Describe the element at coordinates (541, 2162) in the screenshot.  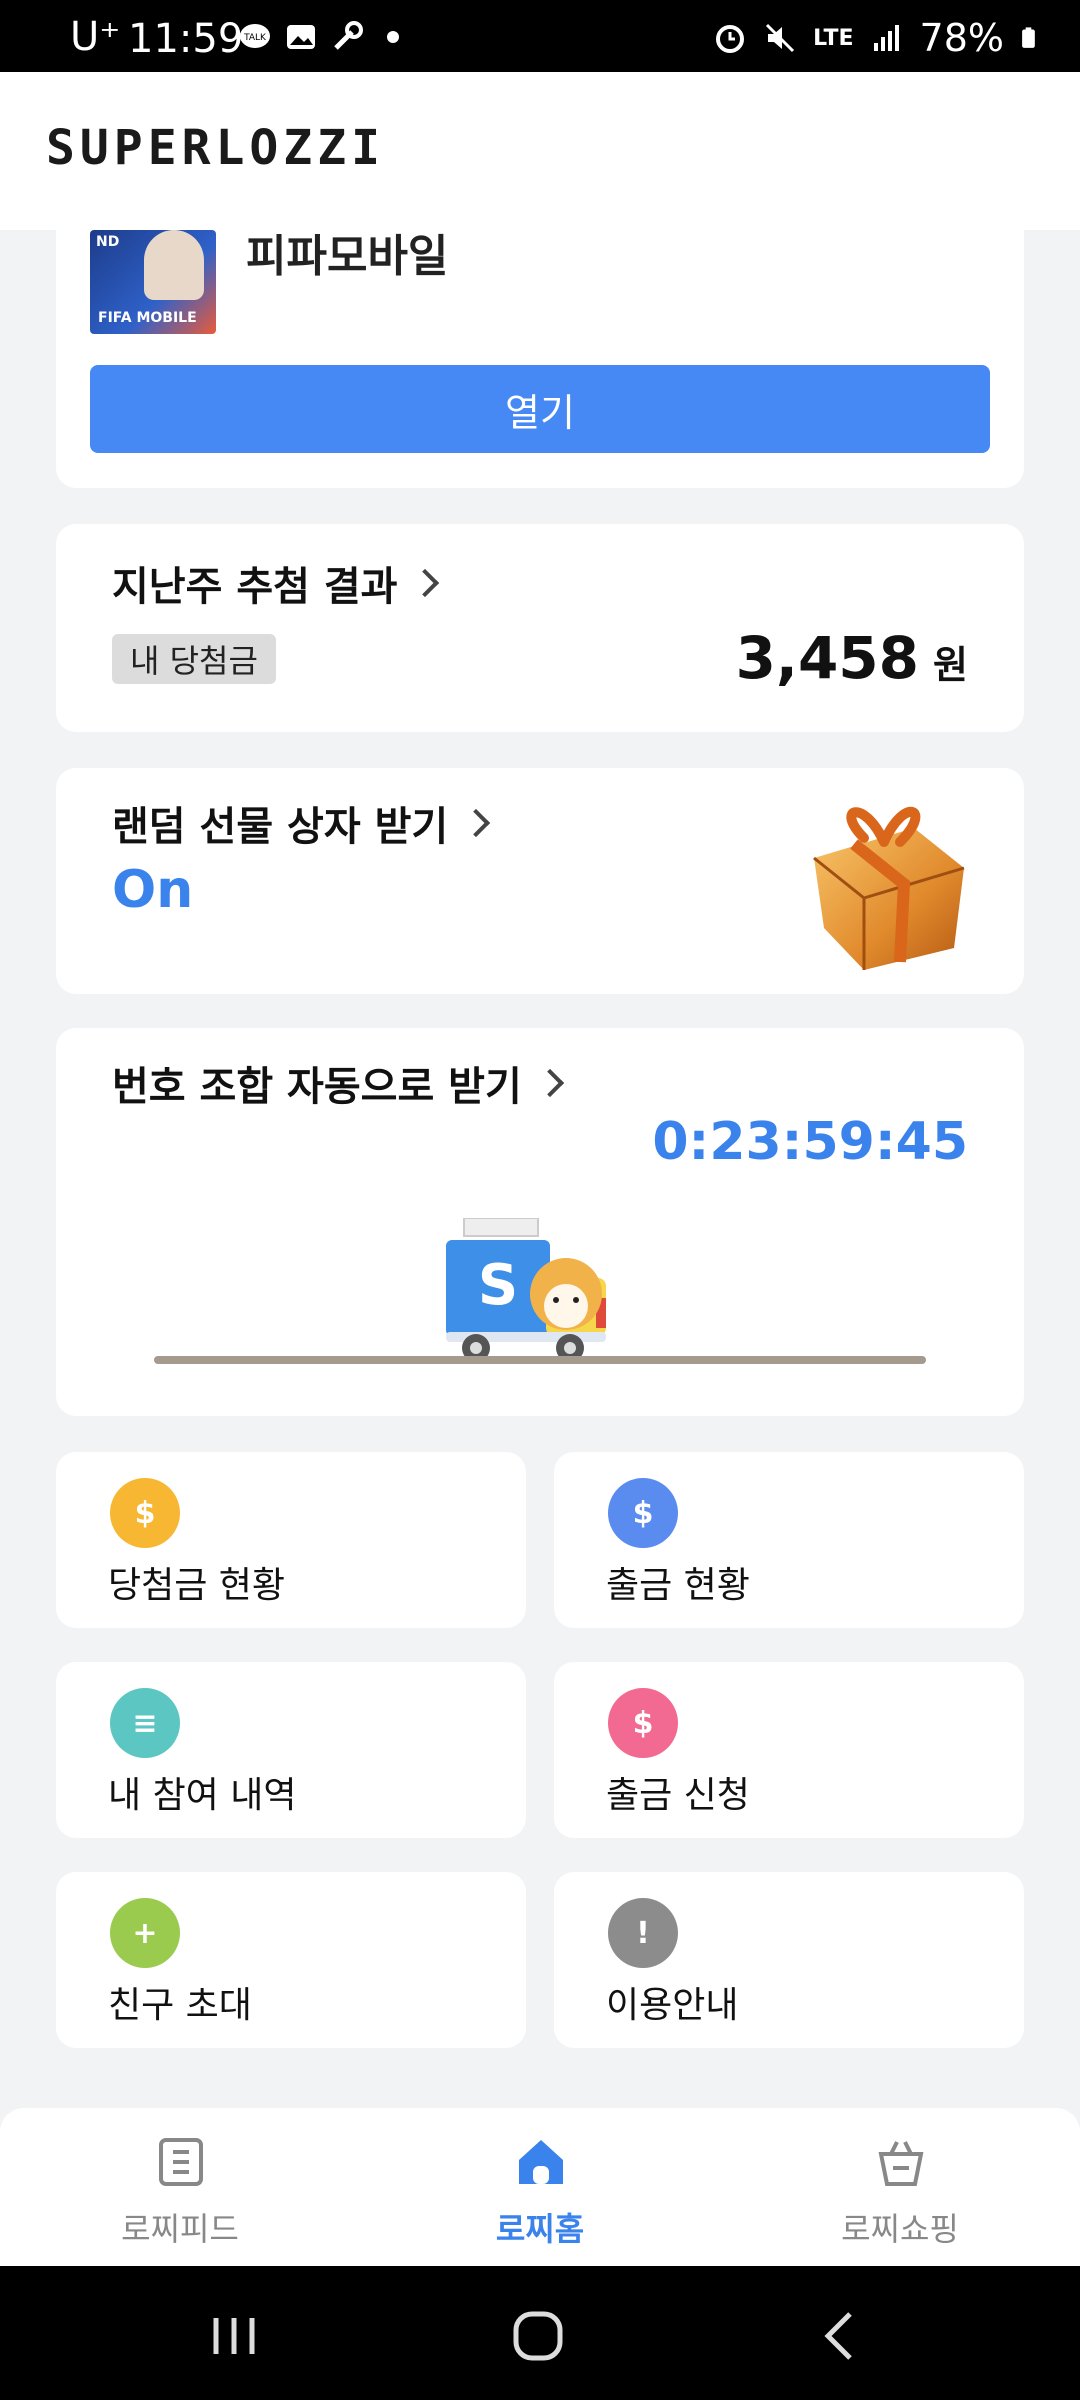
I see `home-icon` at that location.